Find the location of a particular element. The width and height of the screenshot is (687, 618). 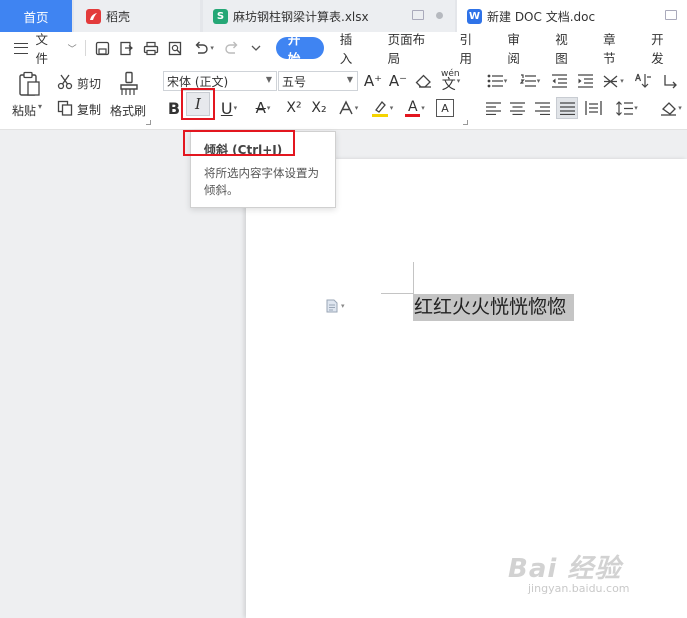

align-center-icon is located at coordinates (517, 108).